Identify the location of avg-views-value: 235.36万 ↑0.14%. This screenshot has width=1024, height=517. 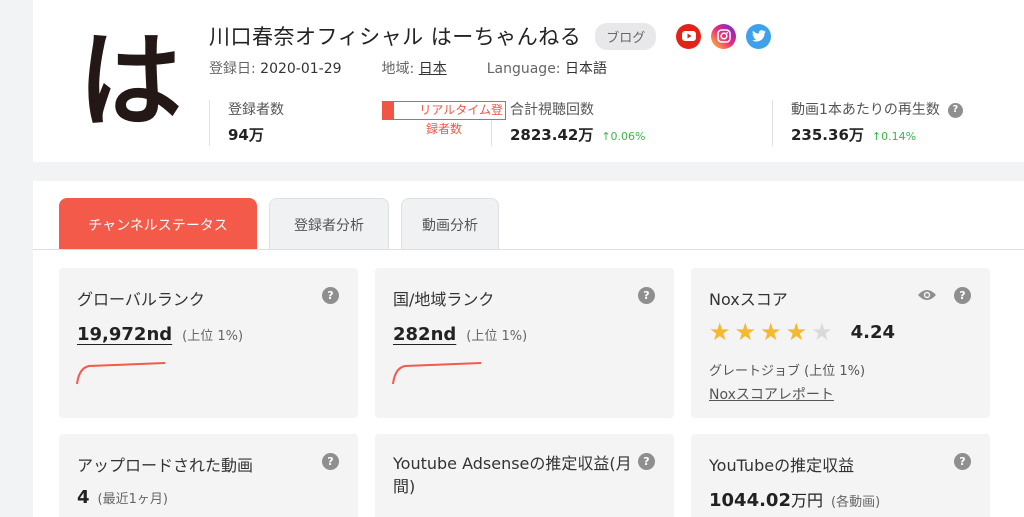
(901, 134).